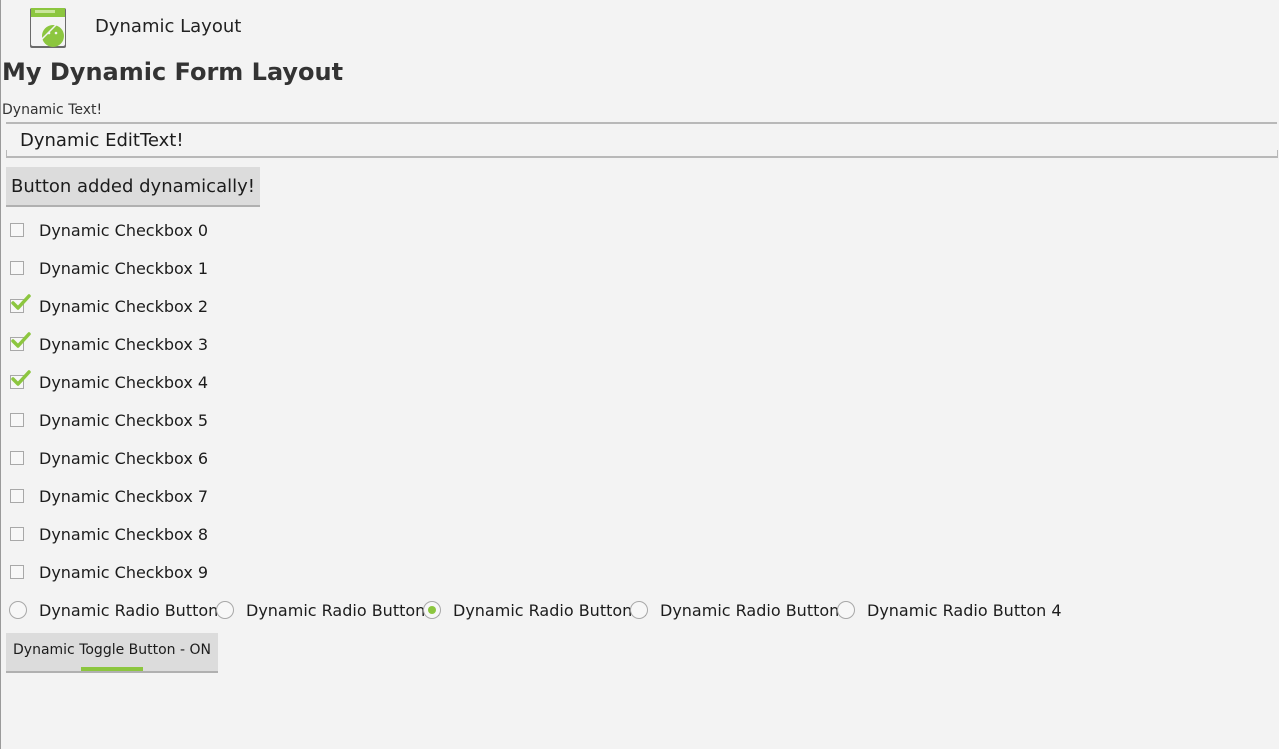 This screenshot has height=749, width=1279. What do you see at coordinates (301, 230) in the screenshot?
I see `checkbox-item-0: Dynamic Checkbox 0` at bounding box center [301, 230].